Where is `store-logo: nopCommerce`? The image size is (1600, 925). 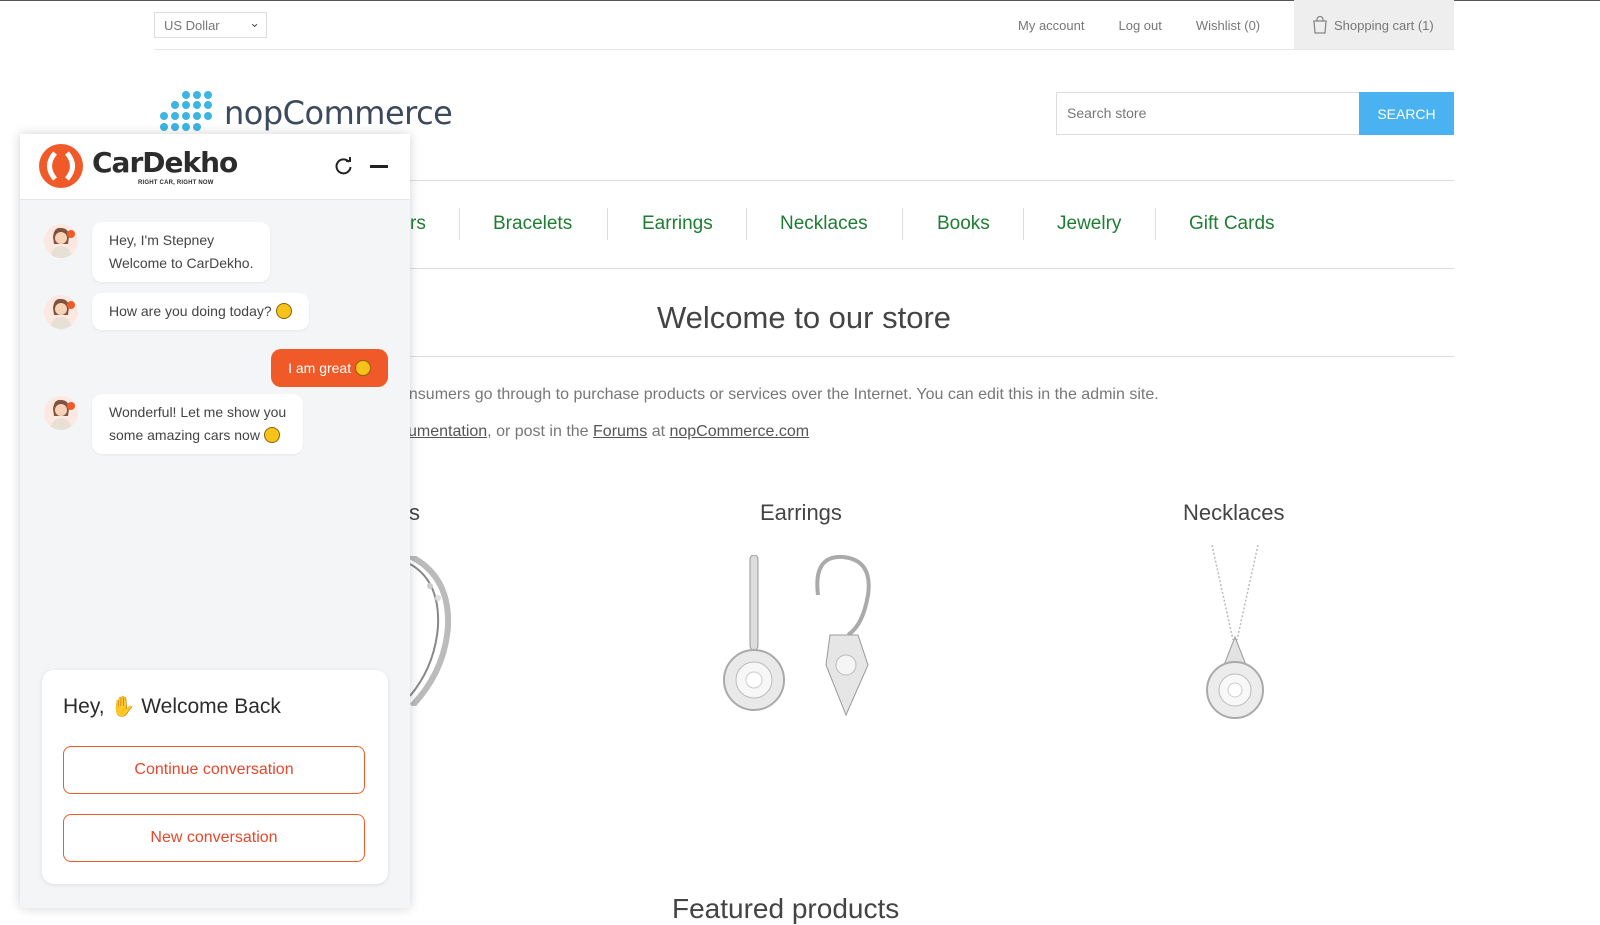
store-logo: nopCommerce is located at coordinates (304, 113).